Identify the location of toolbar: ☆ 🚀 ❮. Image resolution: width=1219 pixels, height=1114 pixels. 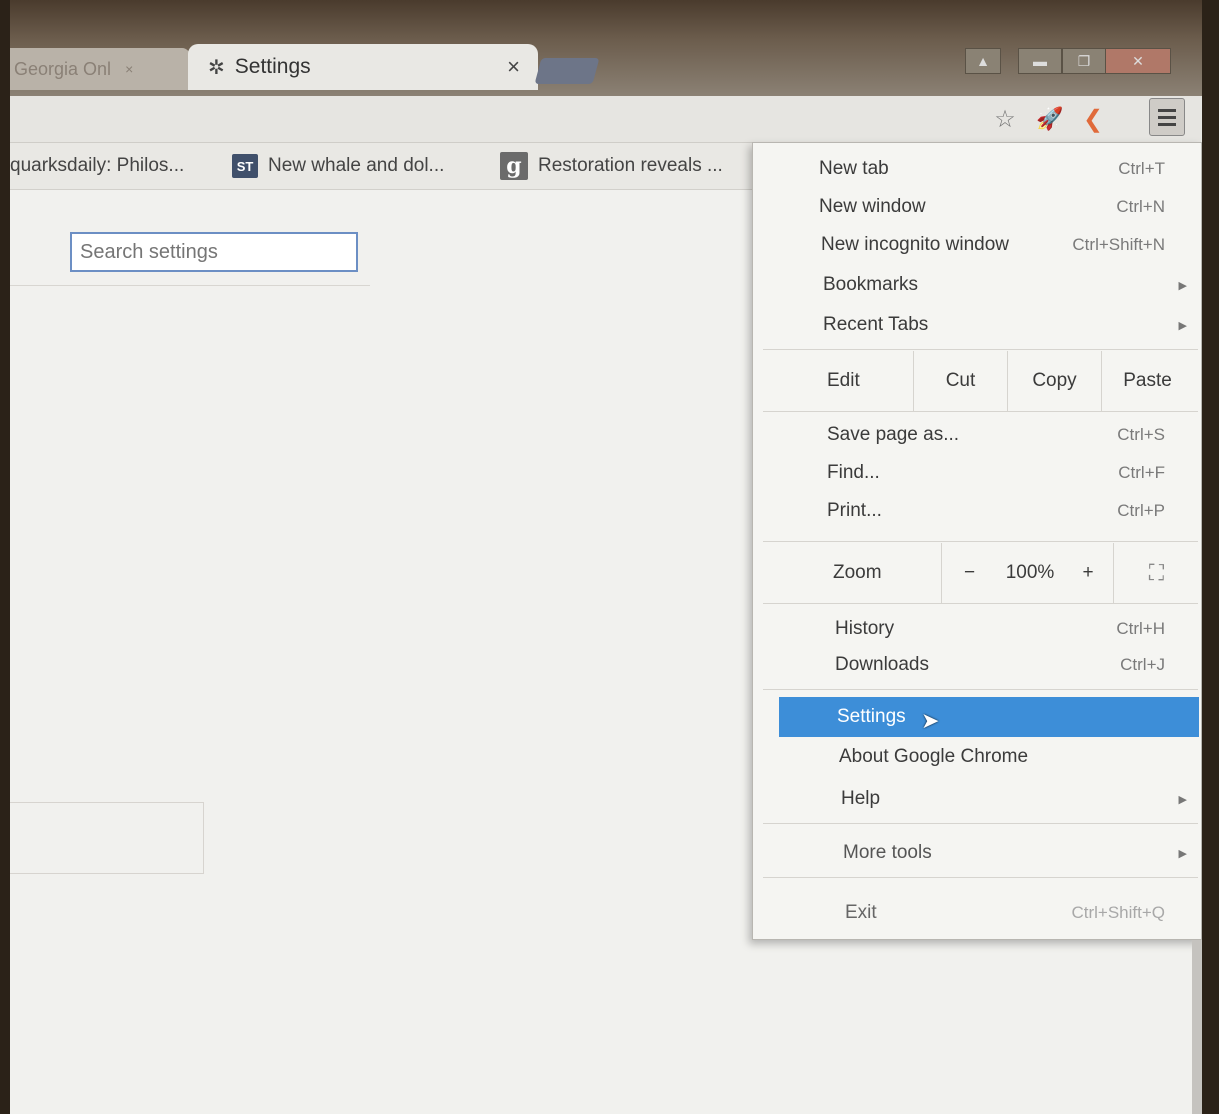
(606, 119).